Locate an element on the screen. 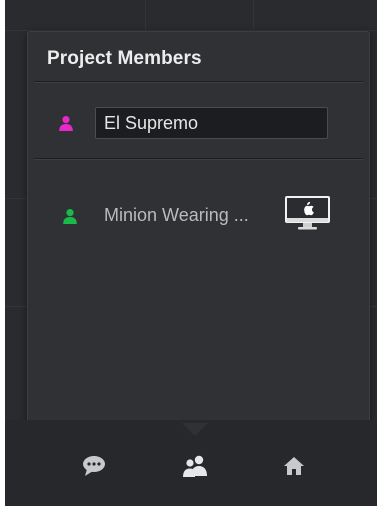  mac-desktop-icon is located at coordinates (307, 213).